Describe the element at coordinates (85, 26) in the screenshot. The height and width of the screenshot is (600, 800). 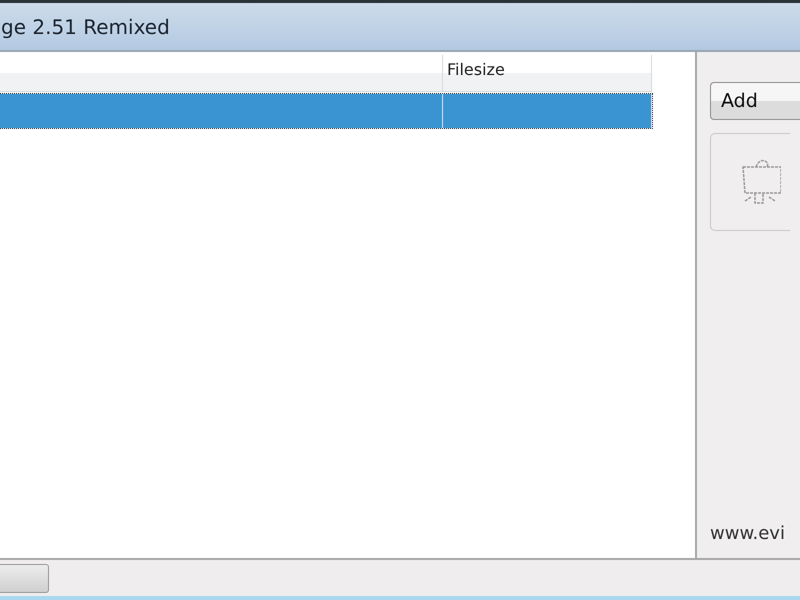
I see `window-title: ge 2.51 Remixed` at that location.